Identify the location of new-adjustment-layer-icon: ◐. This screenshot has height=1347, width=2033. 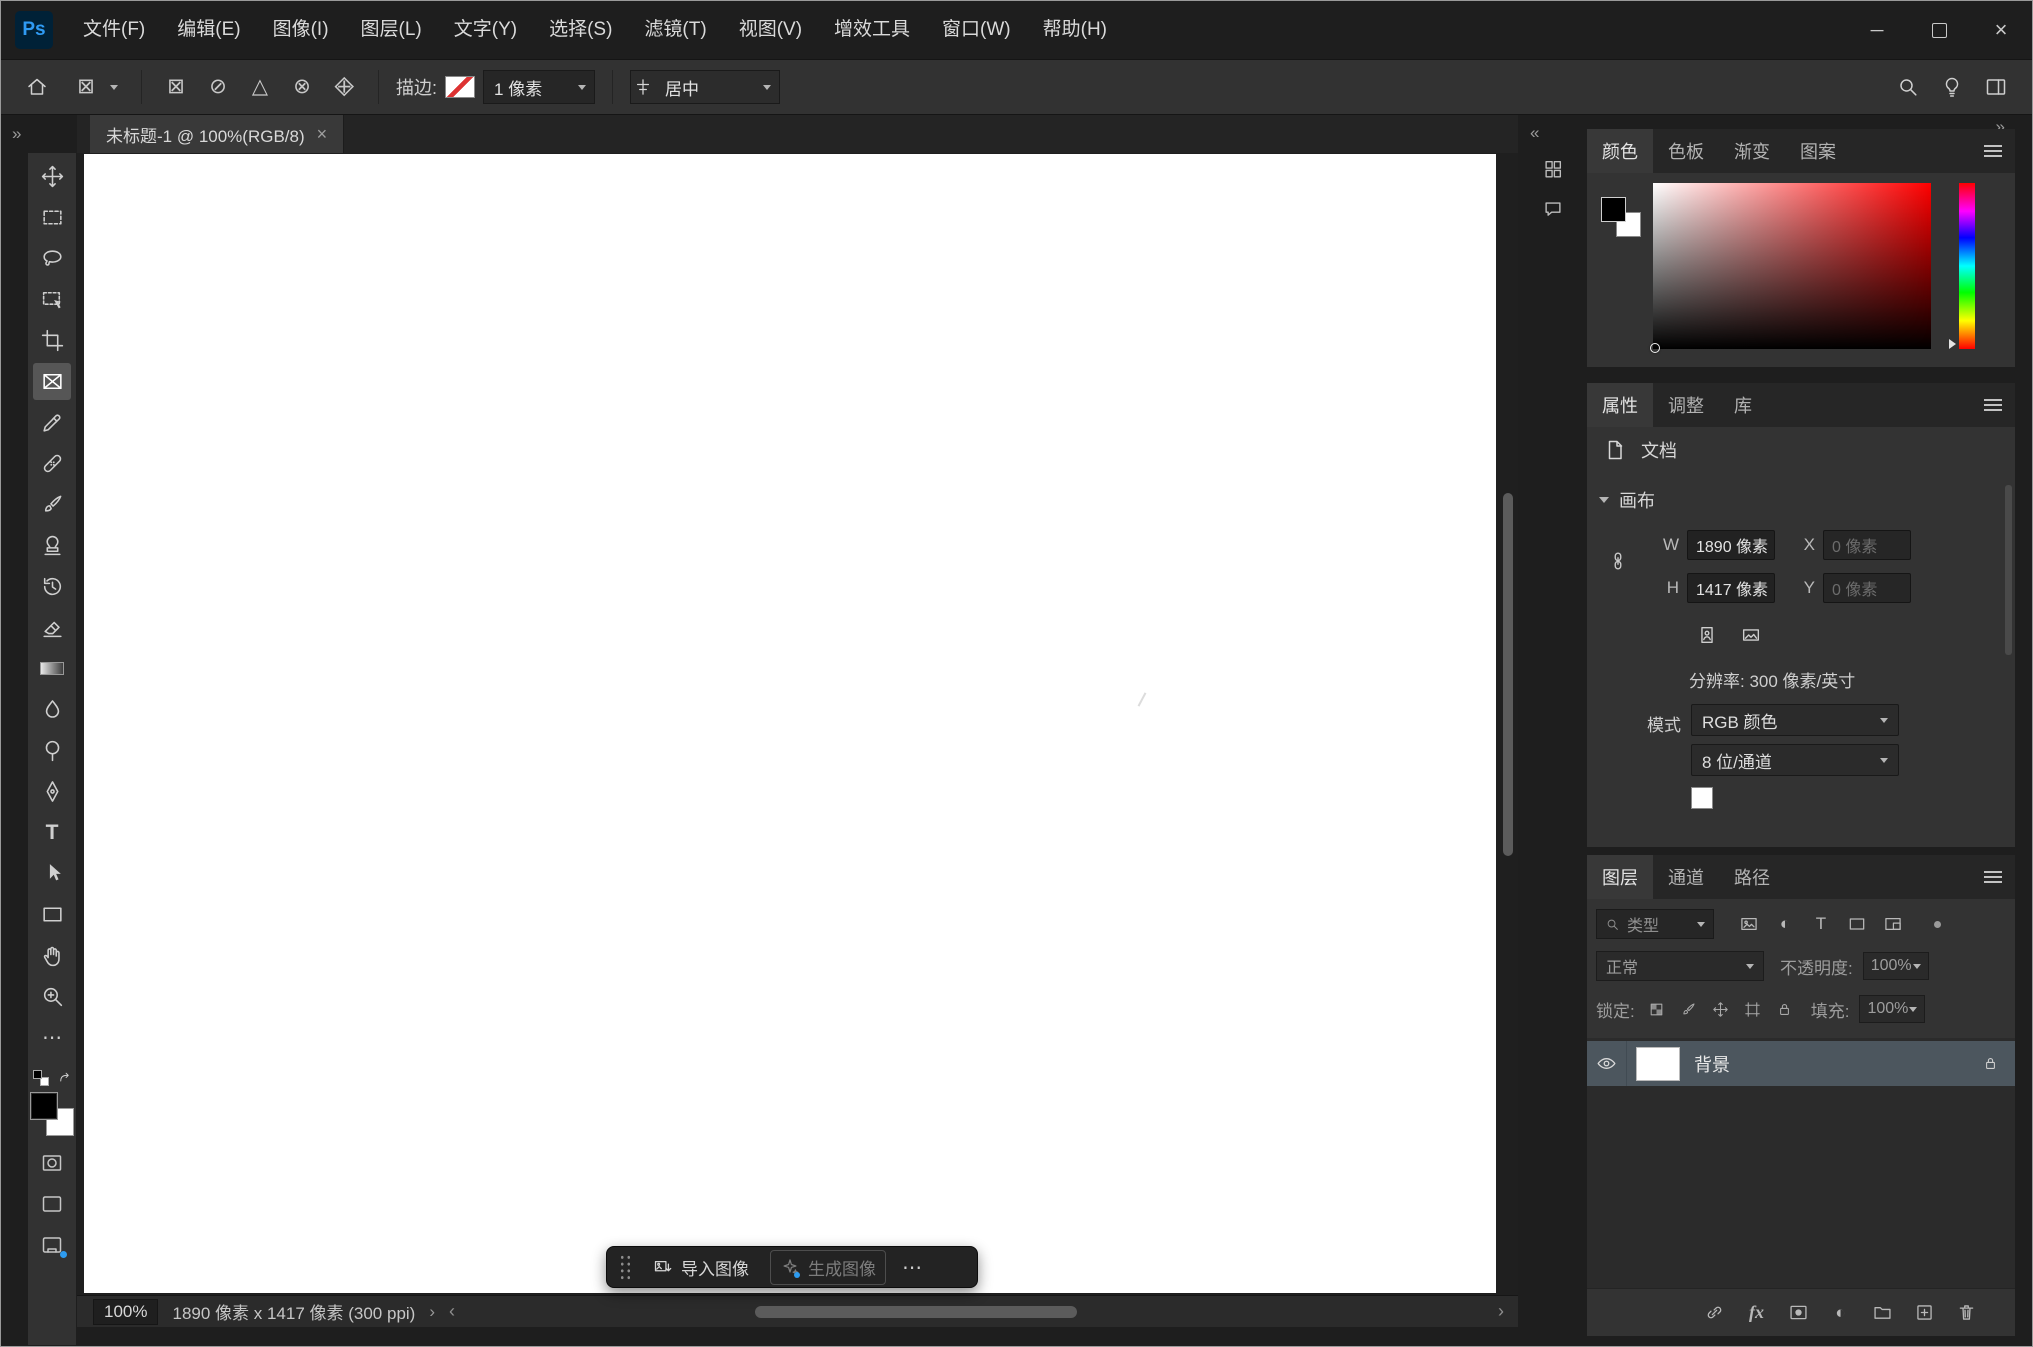
(1840, 1312).